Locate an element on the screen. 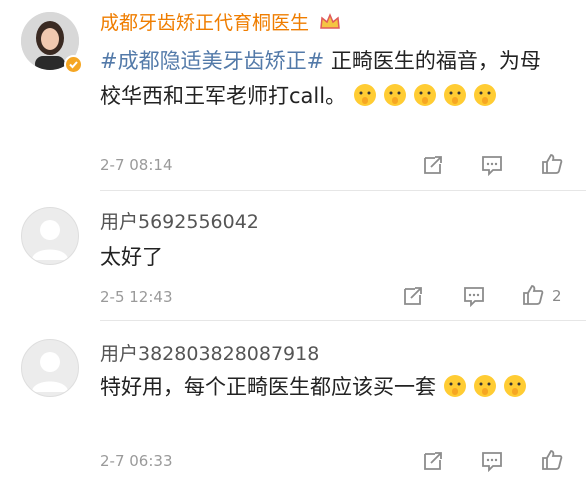 The height and width of the screenshot is (480, 586). topic-link: #成都隐适美牙齿矫正# is located at coordinates (212, 61).